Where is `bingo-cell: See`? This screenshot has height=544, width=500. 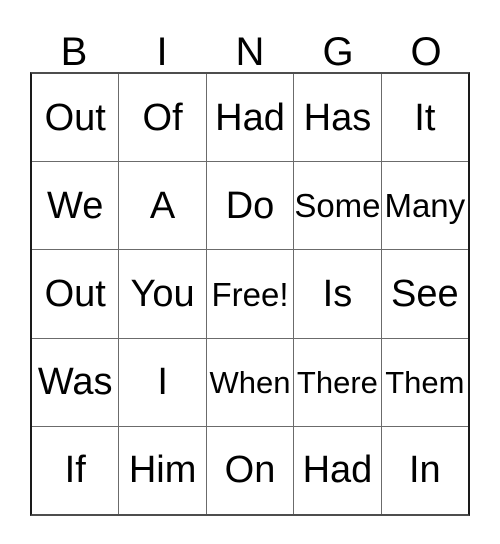 bingo-cell: See is located at coordinates (424, 294).